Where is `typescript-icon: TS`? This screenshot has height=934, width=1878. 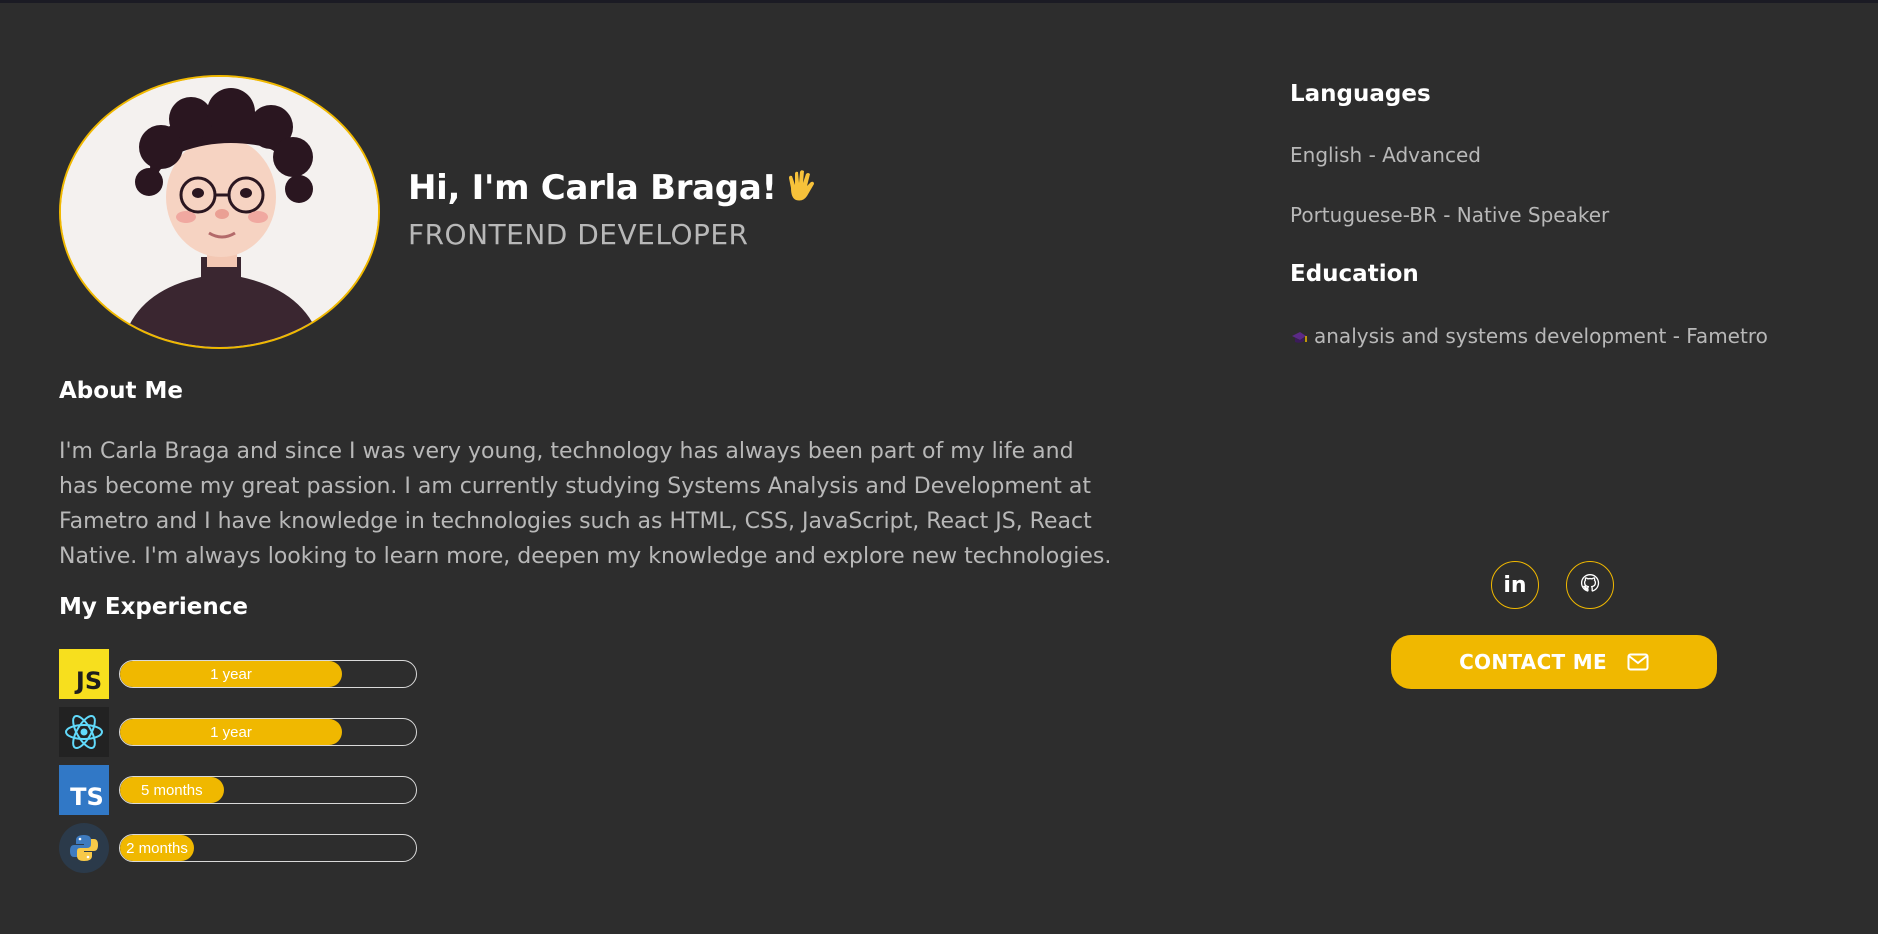 typescript-icon: TS is located at coordinates (84, 790).